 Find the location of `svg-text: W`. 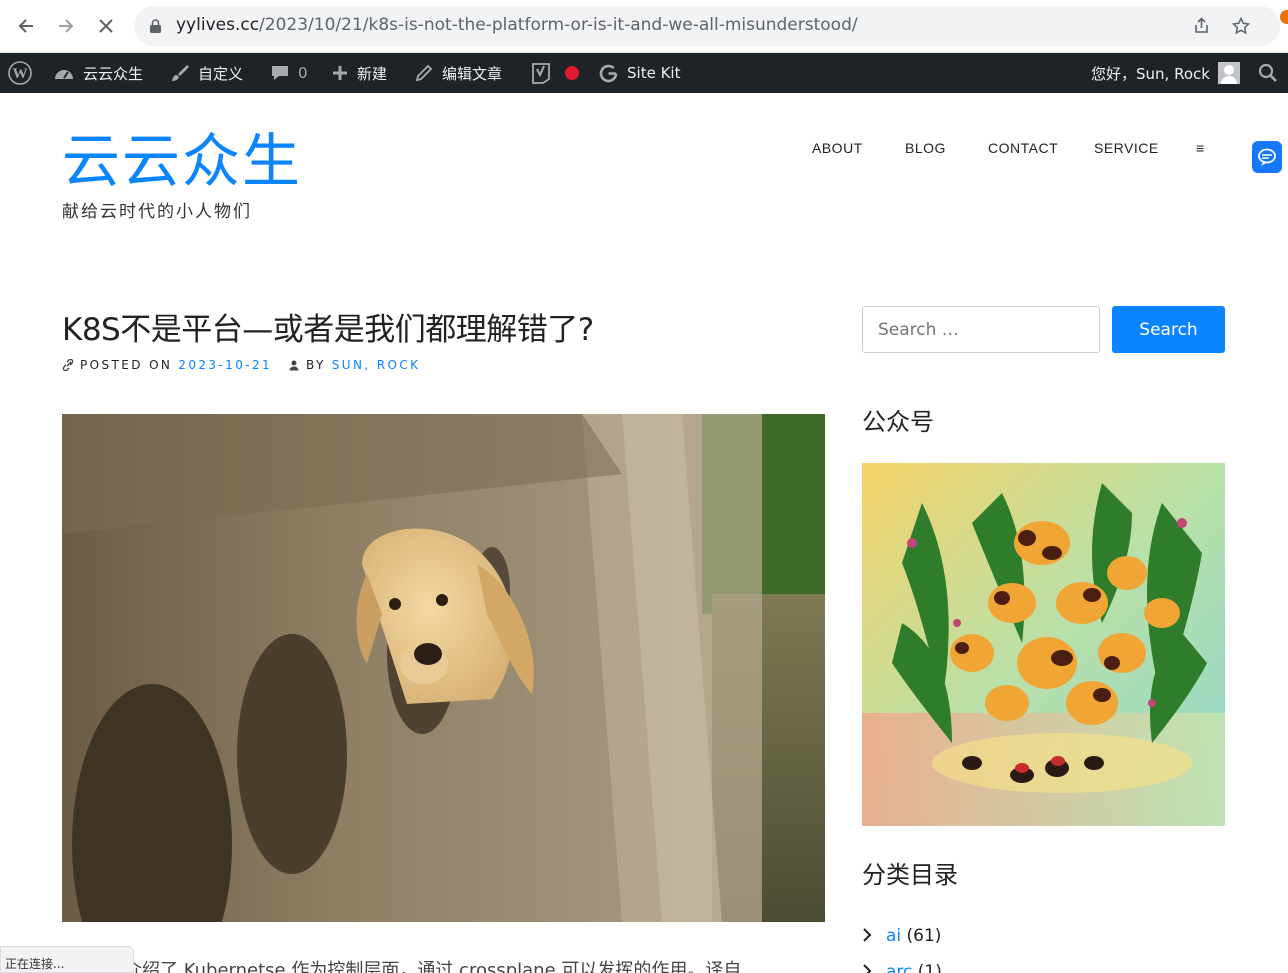

svg-text: W is located at coordinates (20, 74).